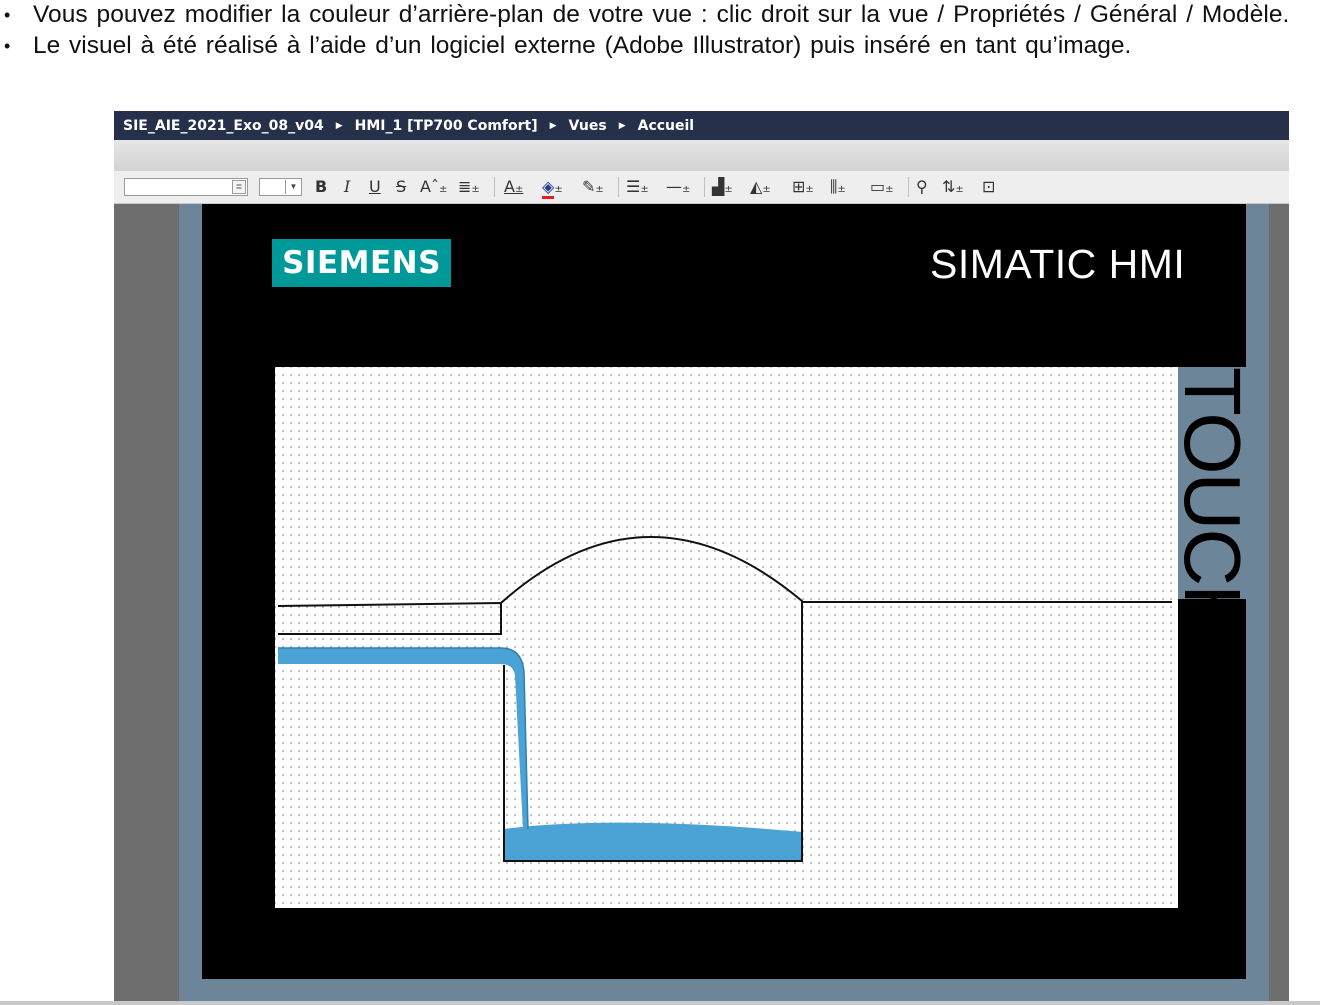 The width and height of the screenshot is (1320, 1005). What do you see at coordinates (1058, 264) in the screenshot?
I see `simatic-hmi-title: SIMATIC HMI` at bounding box center [1058, 264].